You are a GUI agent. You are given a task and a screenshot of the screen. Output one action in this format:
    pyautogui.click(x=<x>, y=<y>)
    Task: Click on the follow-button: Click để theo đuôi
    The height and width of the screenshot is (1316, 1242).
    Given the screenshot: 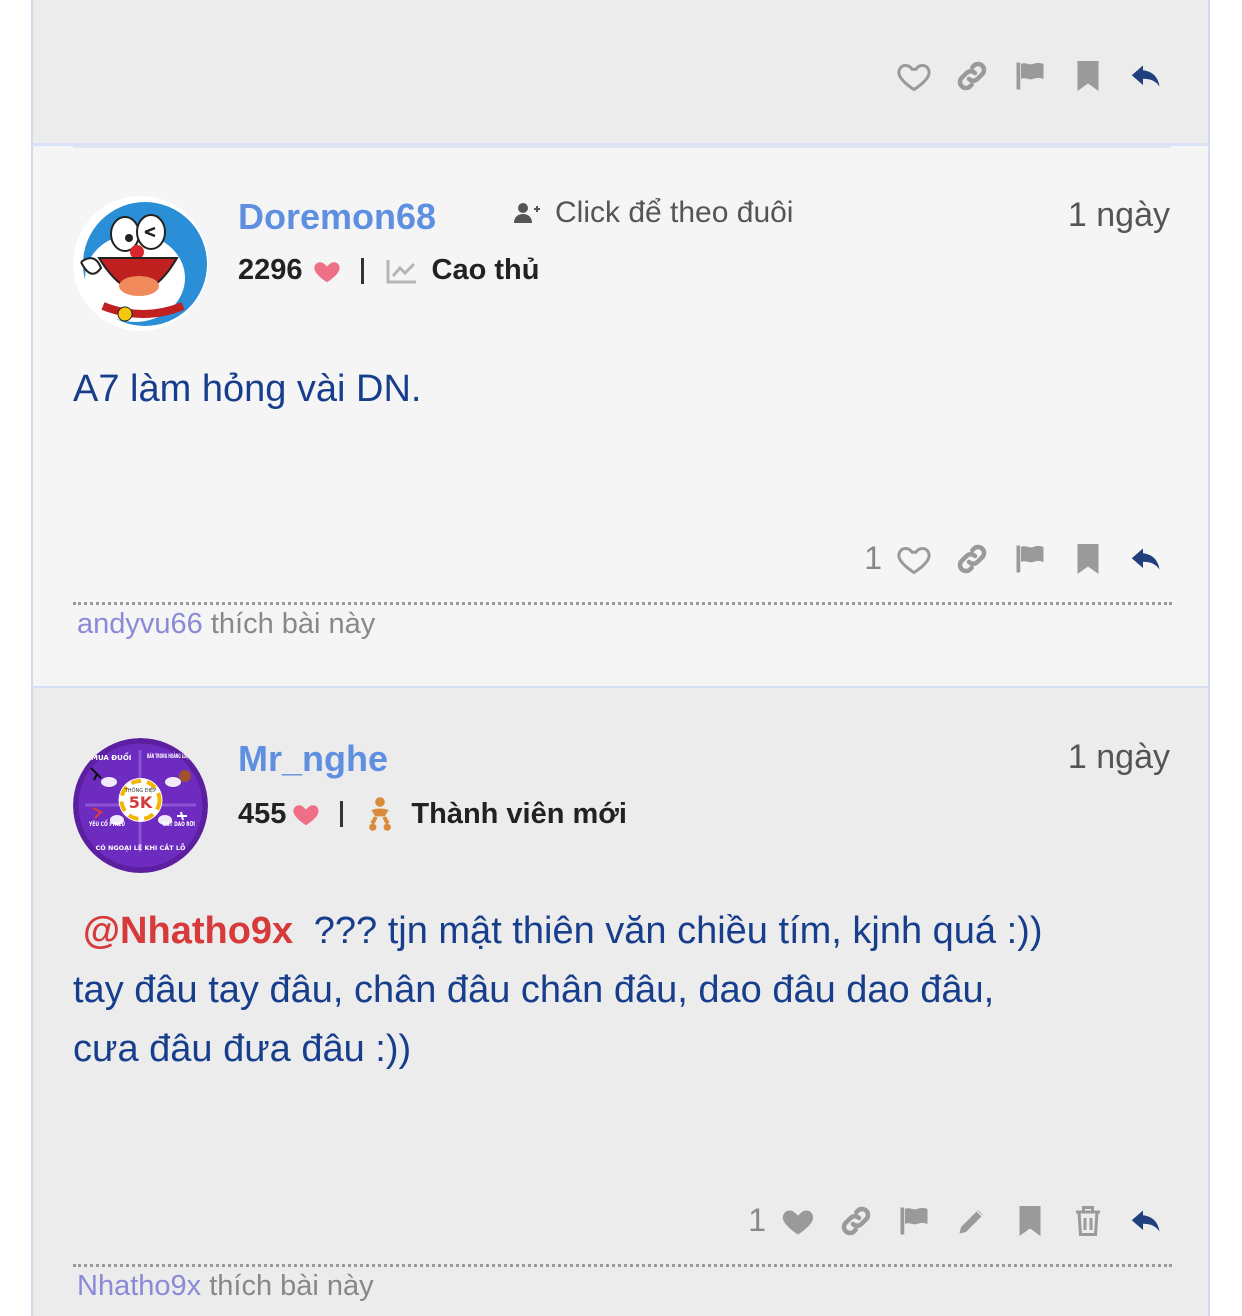 What is the action you would take?
    pyautogui.click(x=653, y=213)
    